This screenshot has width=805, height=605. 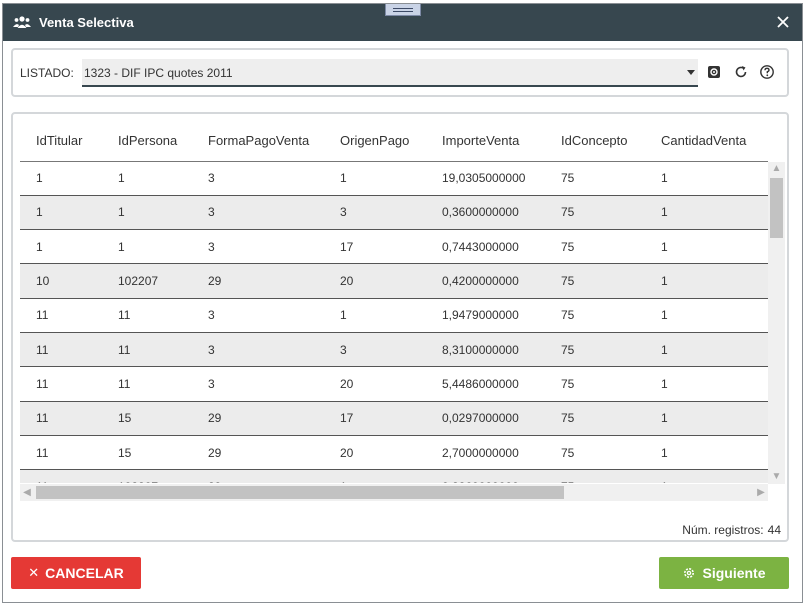 I want to click on refresh-icon, so click(x=741, y=72).